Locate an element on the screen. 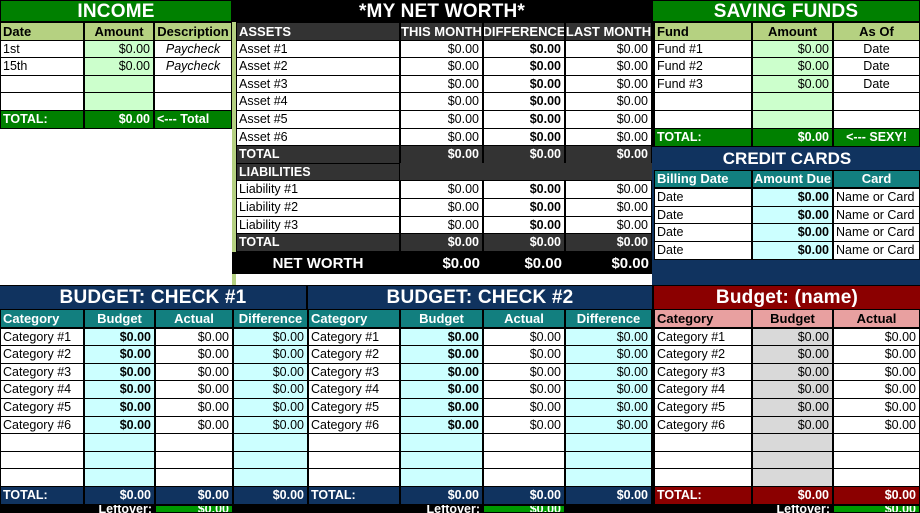  income-date-cell: 1st is located at coordinates (42, 49).